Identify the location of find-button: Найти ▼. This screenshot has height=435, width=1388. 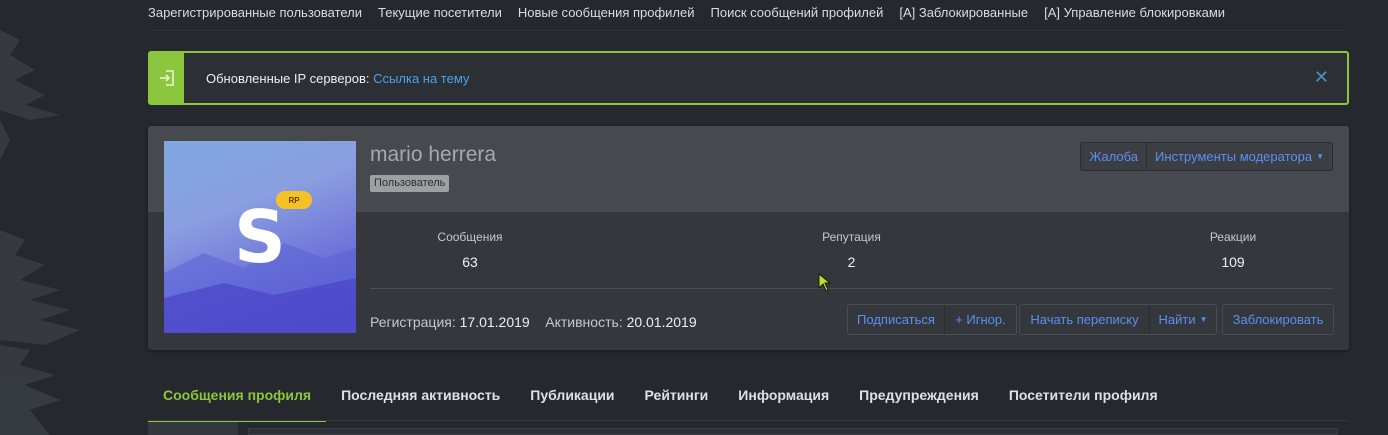
(1182, 319).